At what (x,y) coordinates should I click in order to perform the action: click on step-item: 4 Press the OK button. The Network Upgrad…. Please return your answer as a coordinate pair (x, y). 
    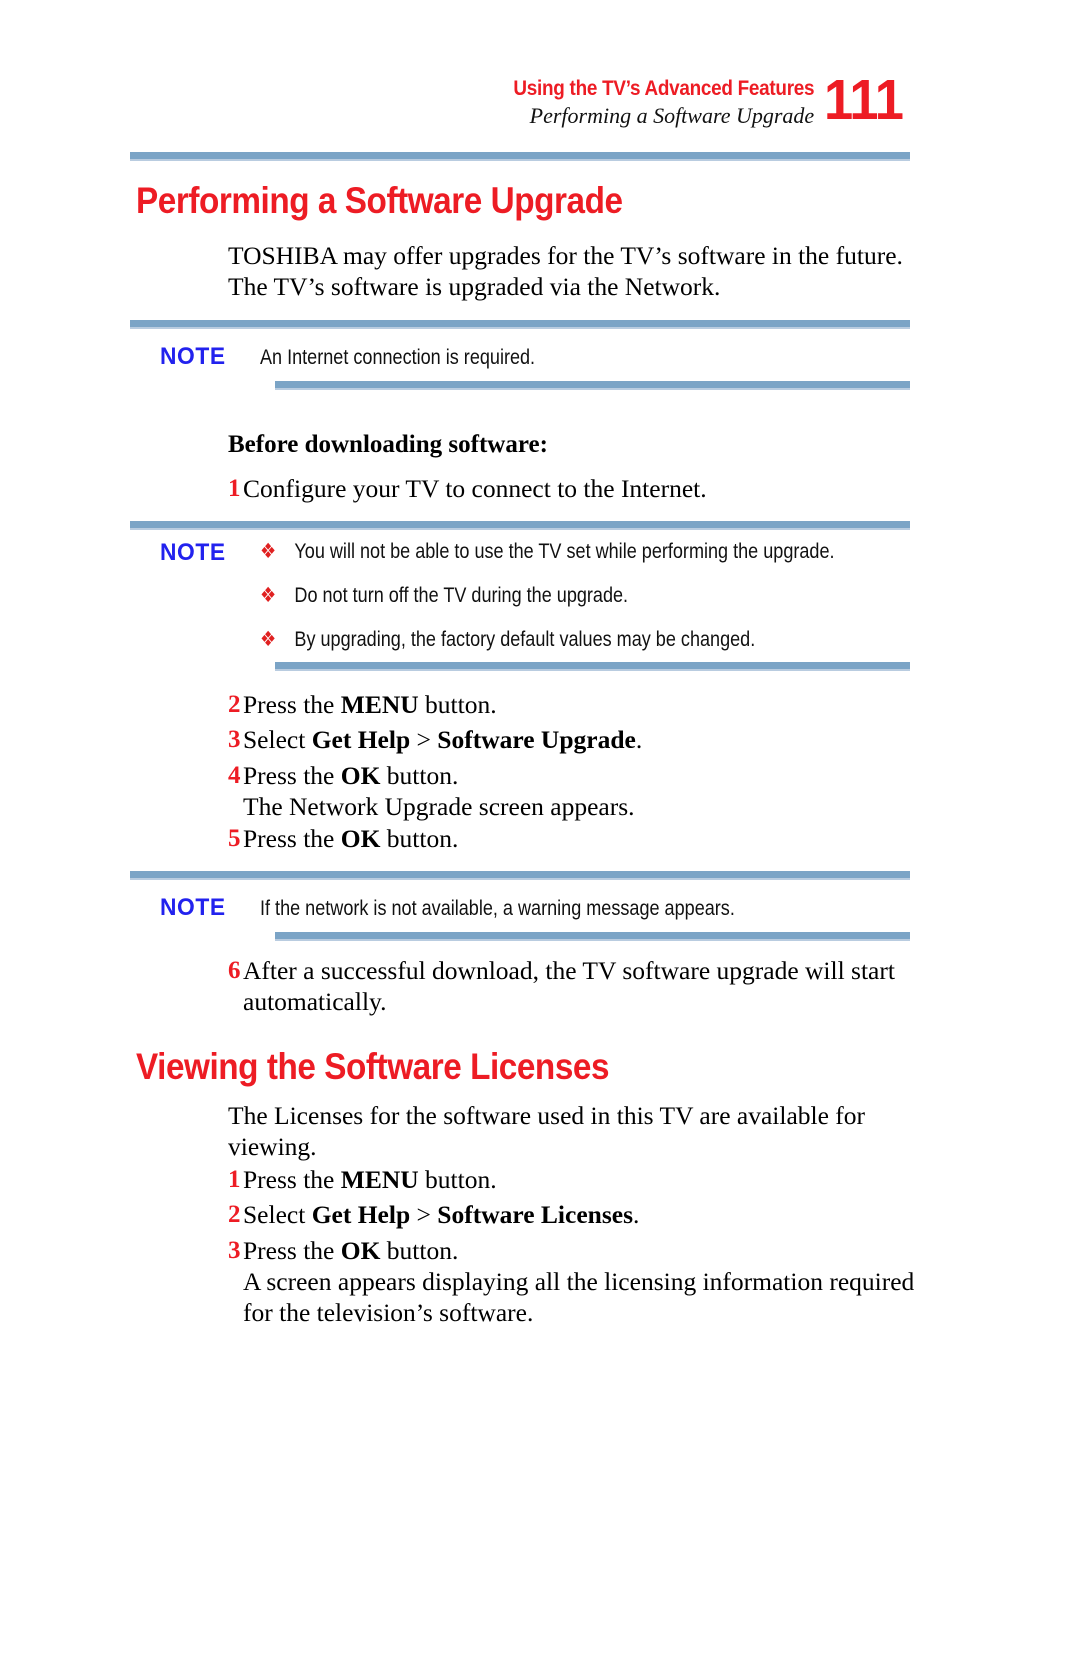
    Looking at the image, I should click on (559, 791).